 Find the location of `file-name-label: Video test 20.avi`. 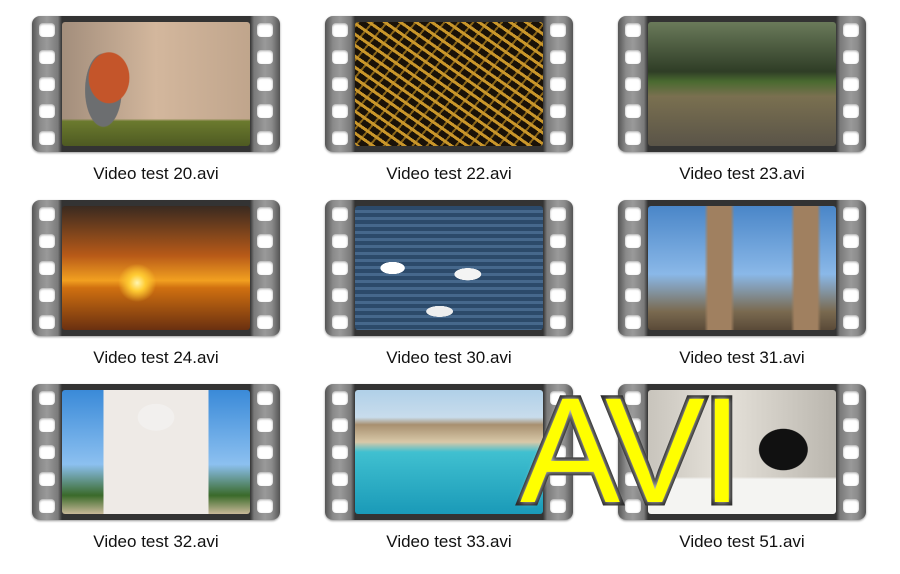

file-name-label: Video test 20.avi is located at coordinates (156, 173).